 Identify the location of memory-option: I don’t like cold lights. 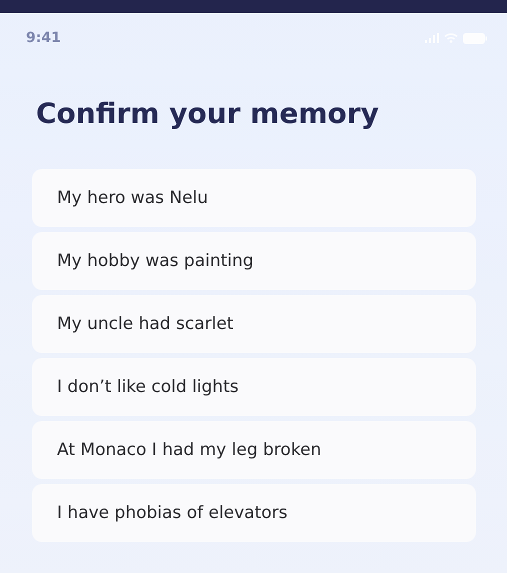
(254, 387).